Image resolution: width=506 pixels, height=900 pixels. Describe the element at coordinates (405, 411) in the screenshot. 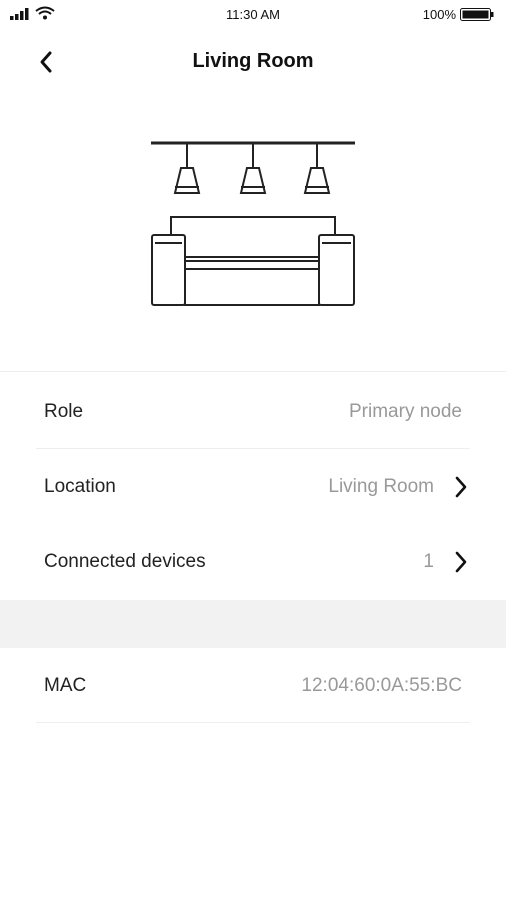

I see `role-value: Primary node` at that location.